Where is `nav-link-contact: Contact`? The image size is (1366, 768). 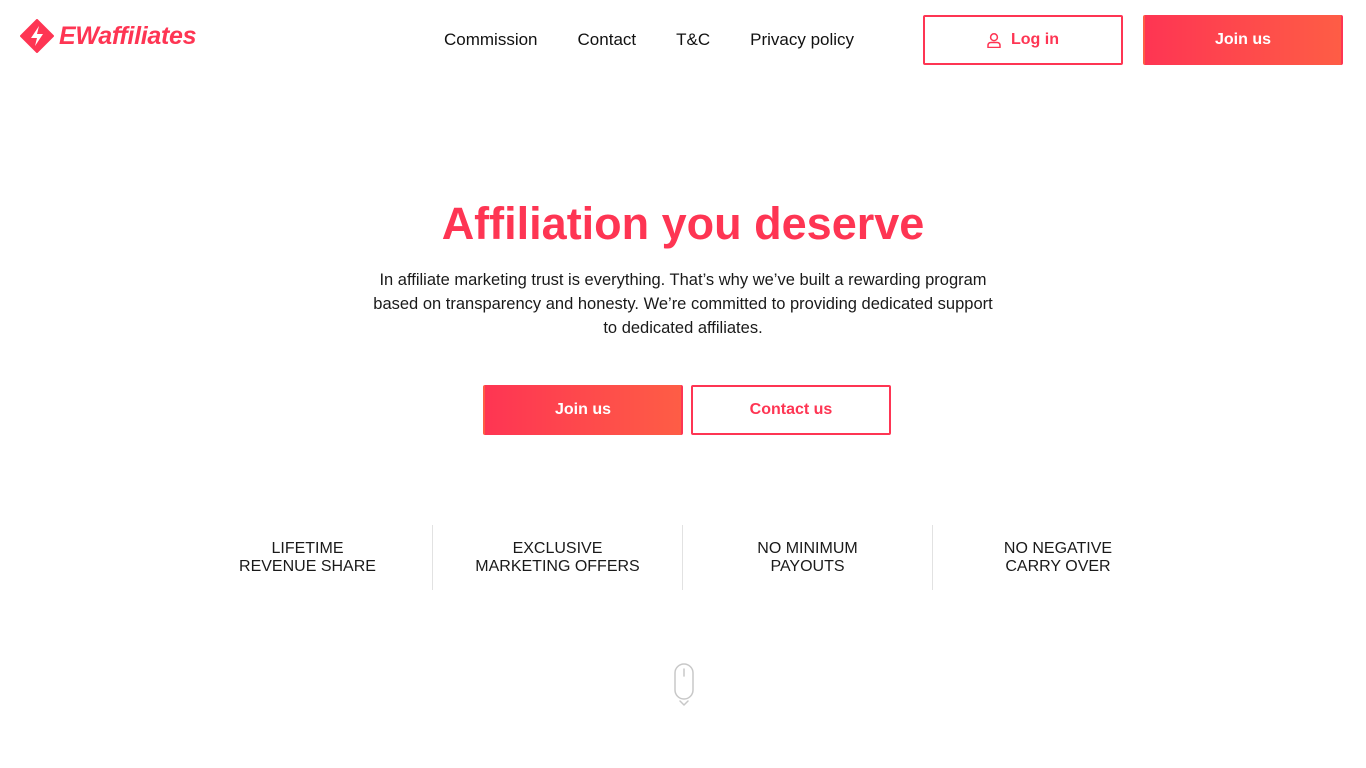 nav-link-contact: Contact is located at coordinates (607, 40).